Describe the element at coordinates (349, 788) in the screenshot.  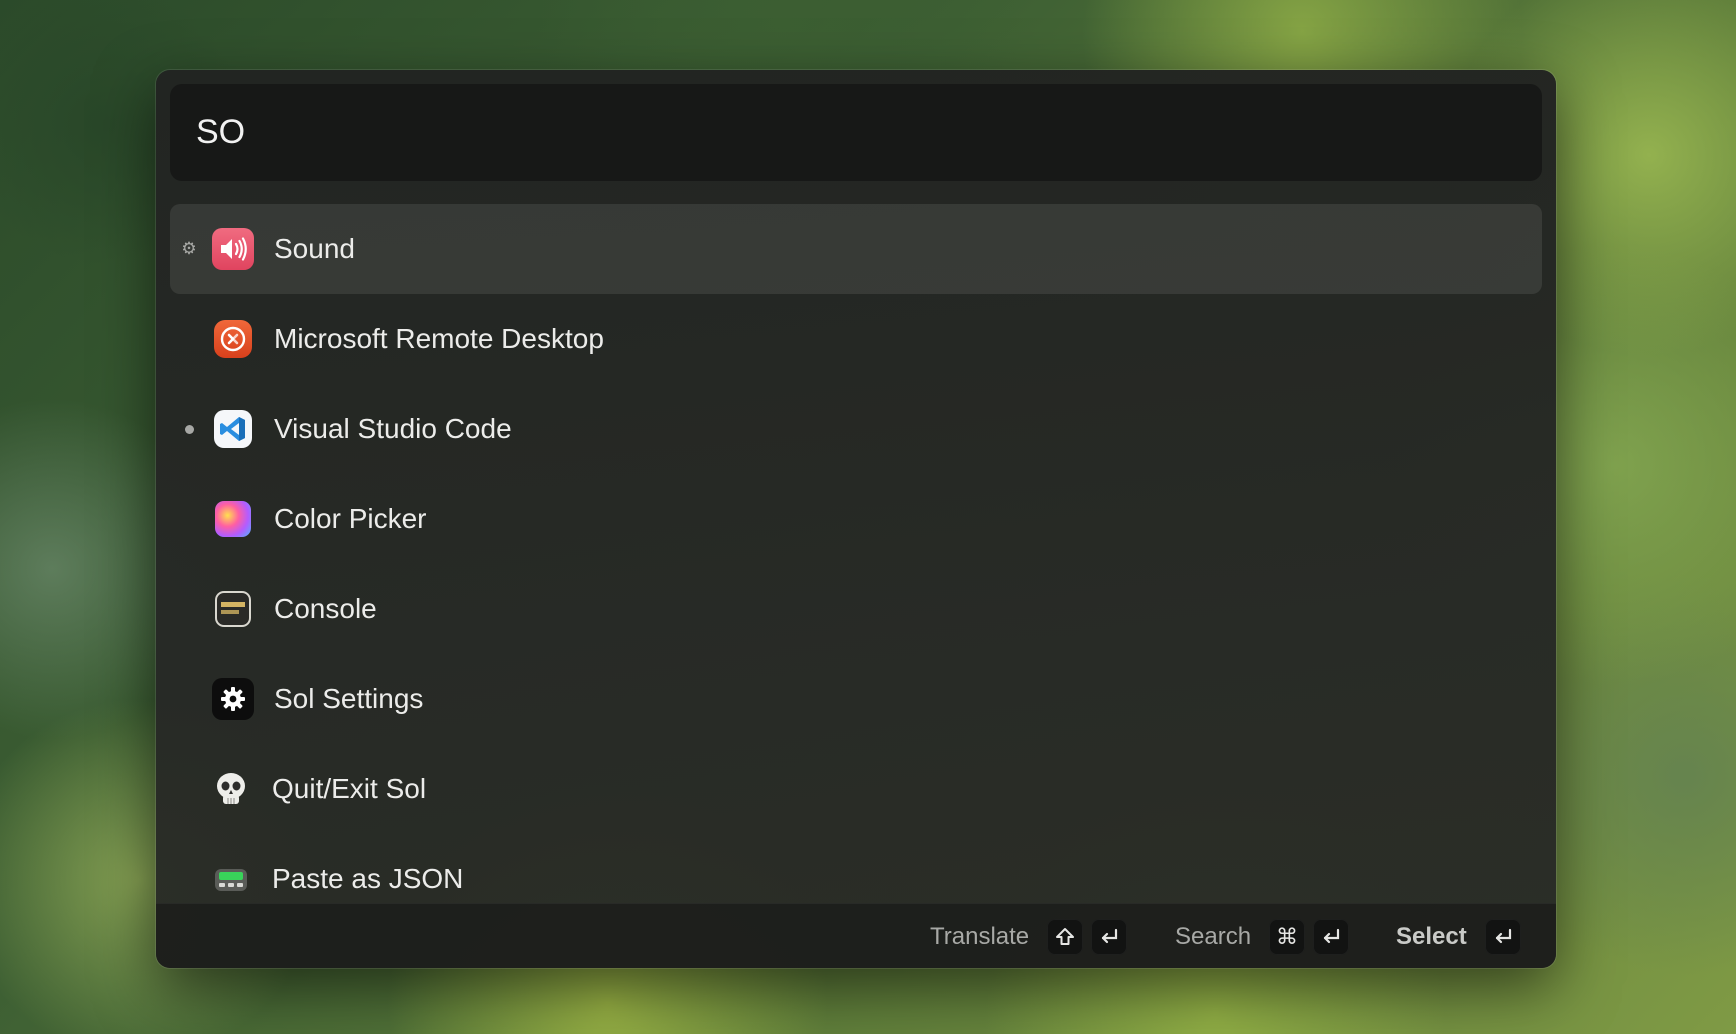
I see `result-label: Quit/Exit Sol` at that location.